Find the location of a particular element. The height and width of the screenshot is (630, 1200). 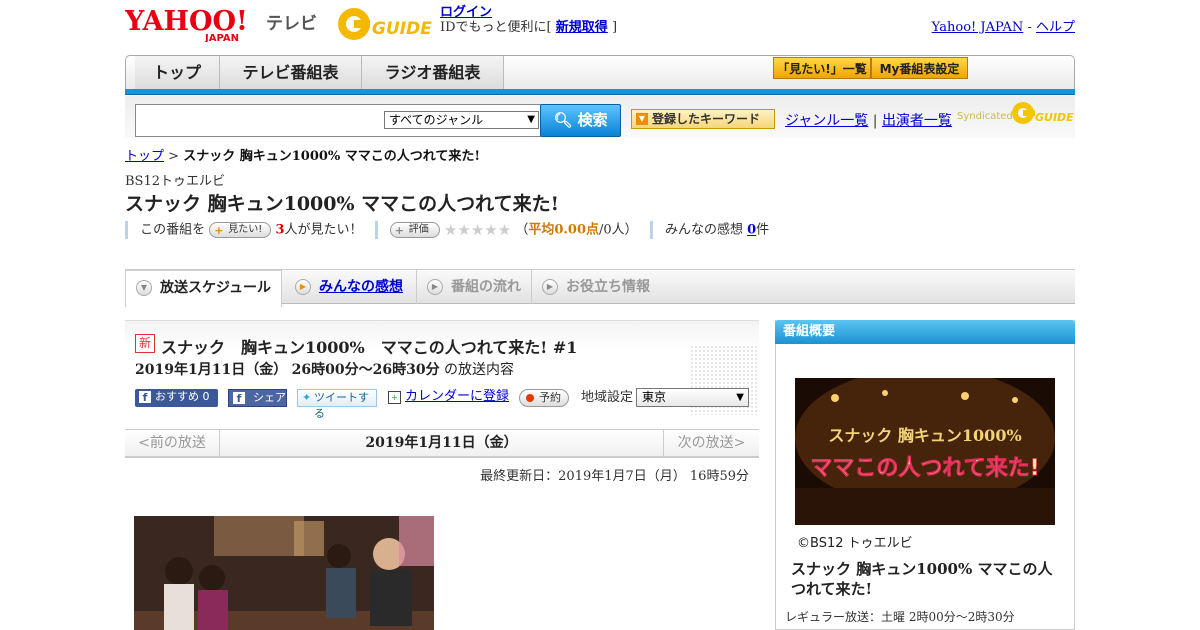

image-copyright: ©BS12 トゥエルビ is located at coordinates (855, 543).